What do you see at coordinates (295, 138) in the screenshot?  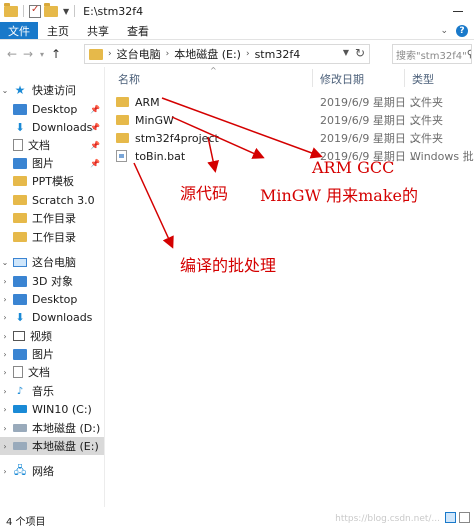 I see `file-row: stm32f4project 2019/6/9 星期日 ... 文件夹` at bounding box center [295, 138].